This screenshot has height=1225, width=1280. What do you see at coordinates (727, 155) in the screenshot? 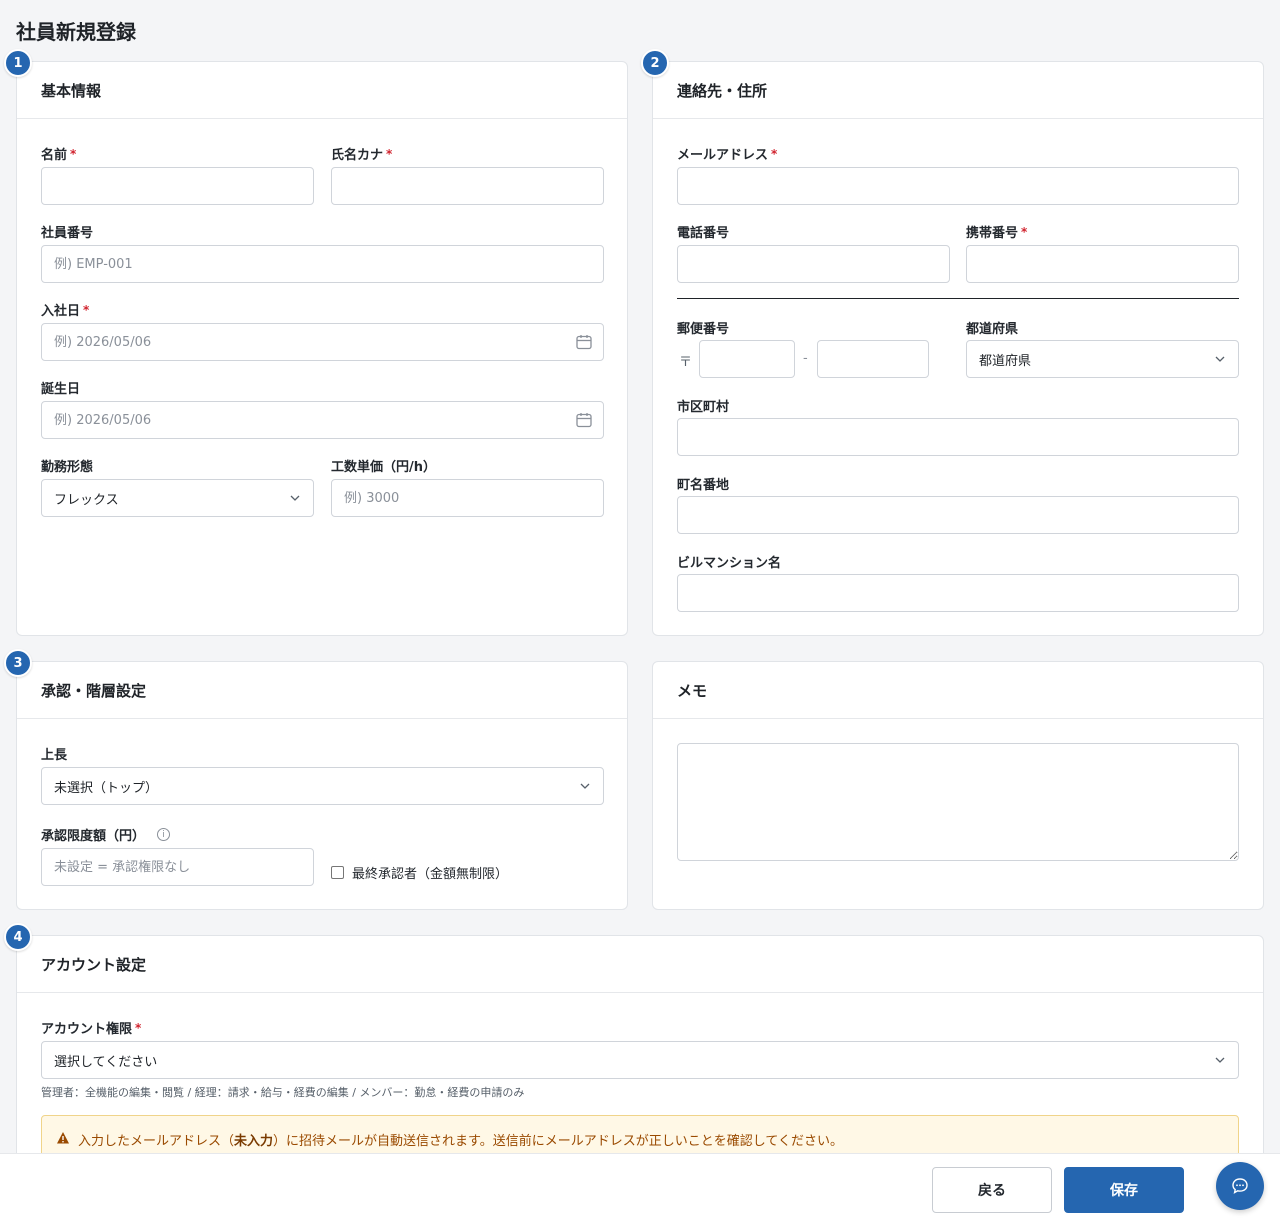
I see `email-label: メールアドレス *` at bounding box center [727, 155].